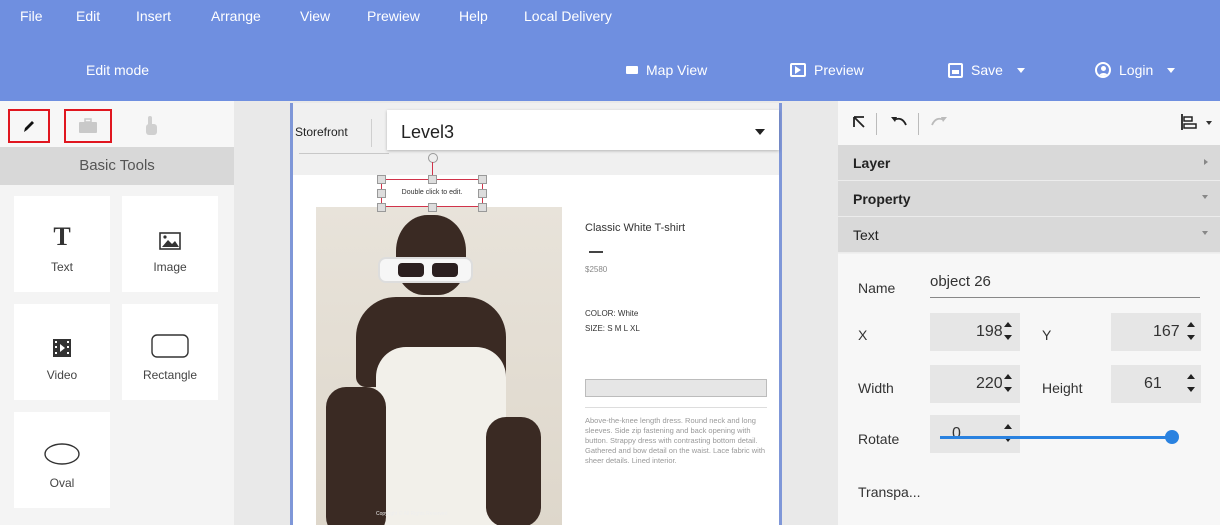 The height and width of the screenshot is (525, 1220). Describe the element at coordinates (989, 331) in the screenshot. I see `x-value: 198` at that location.